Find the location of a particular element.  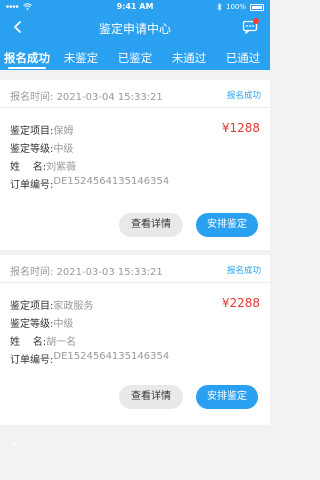

status-tabs: 报名成功 未鉴定 已鉴定 未通过 已通过 is located at coordinates (135, 57).